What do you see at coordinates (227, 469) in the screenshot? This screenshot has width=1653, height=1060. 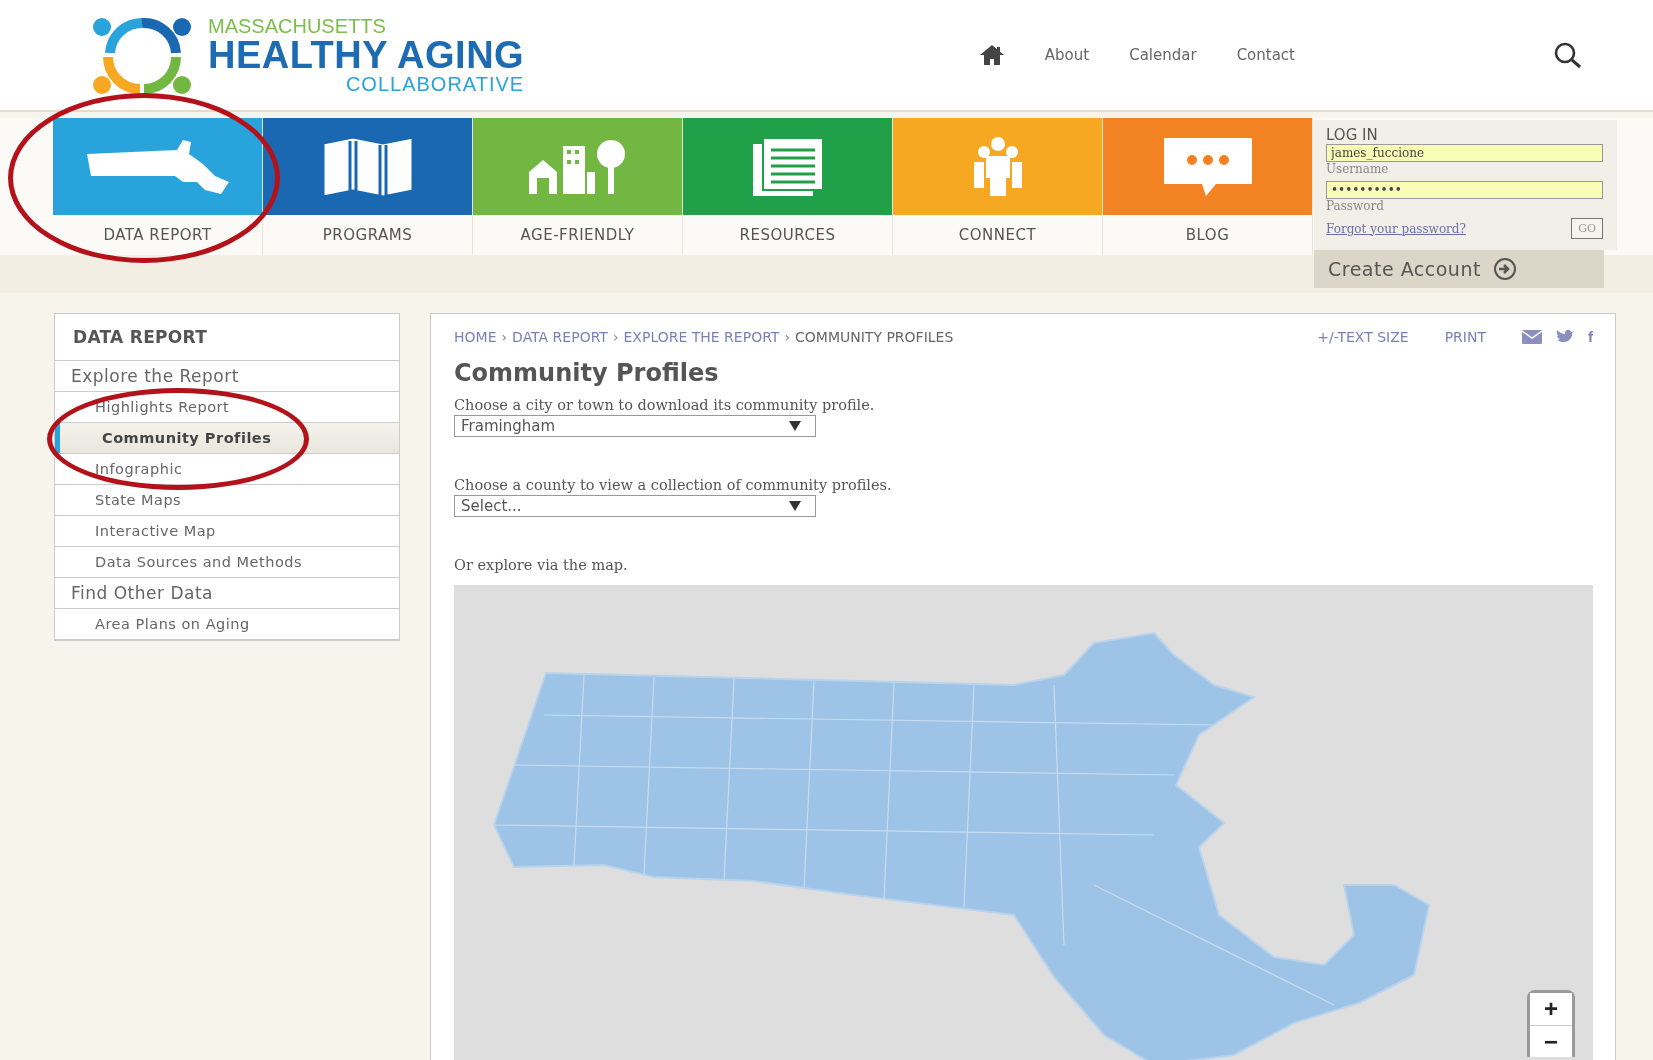 I see `sidebar-item: Infographic` at bounding box center [227, 469].